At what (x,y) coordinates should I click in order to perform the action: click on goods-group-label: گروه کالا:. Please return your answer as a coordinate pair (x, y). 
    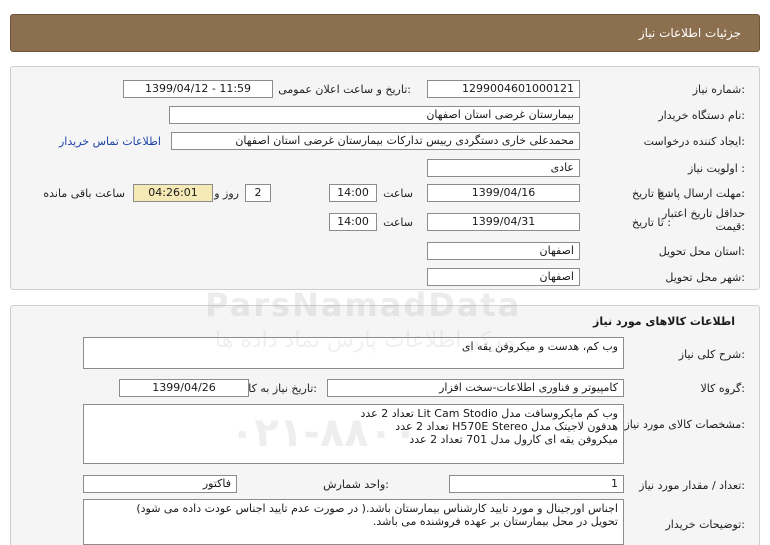
    Looking at the image, I should click on (722, 388).